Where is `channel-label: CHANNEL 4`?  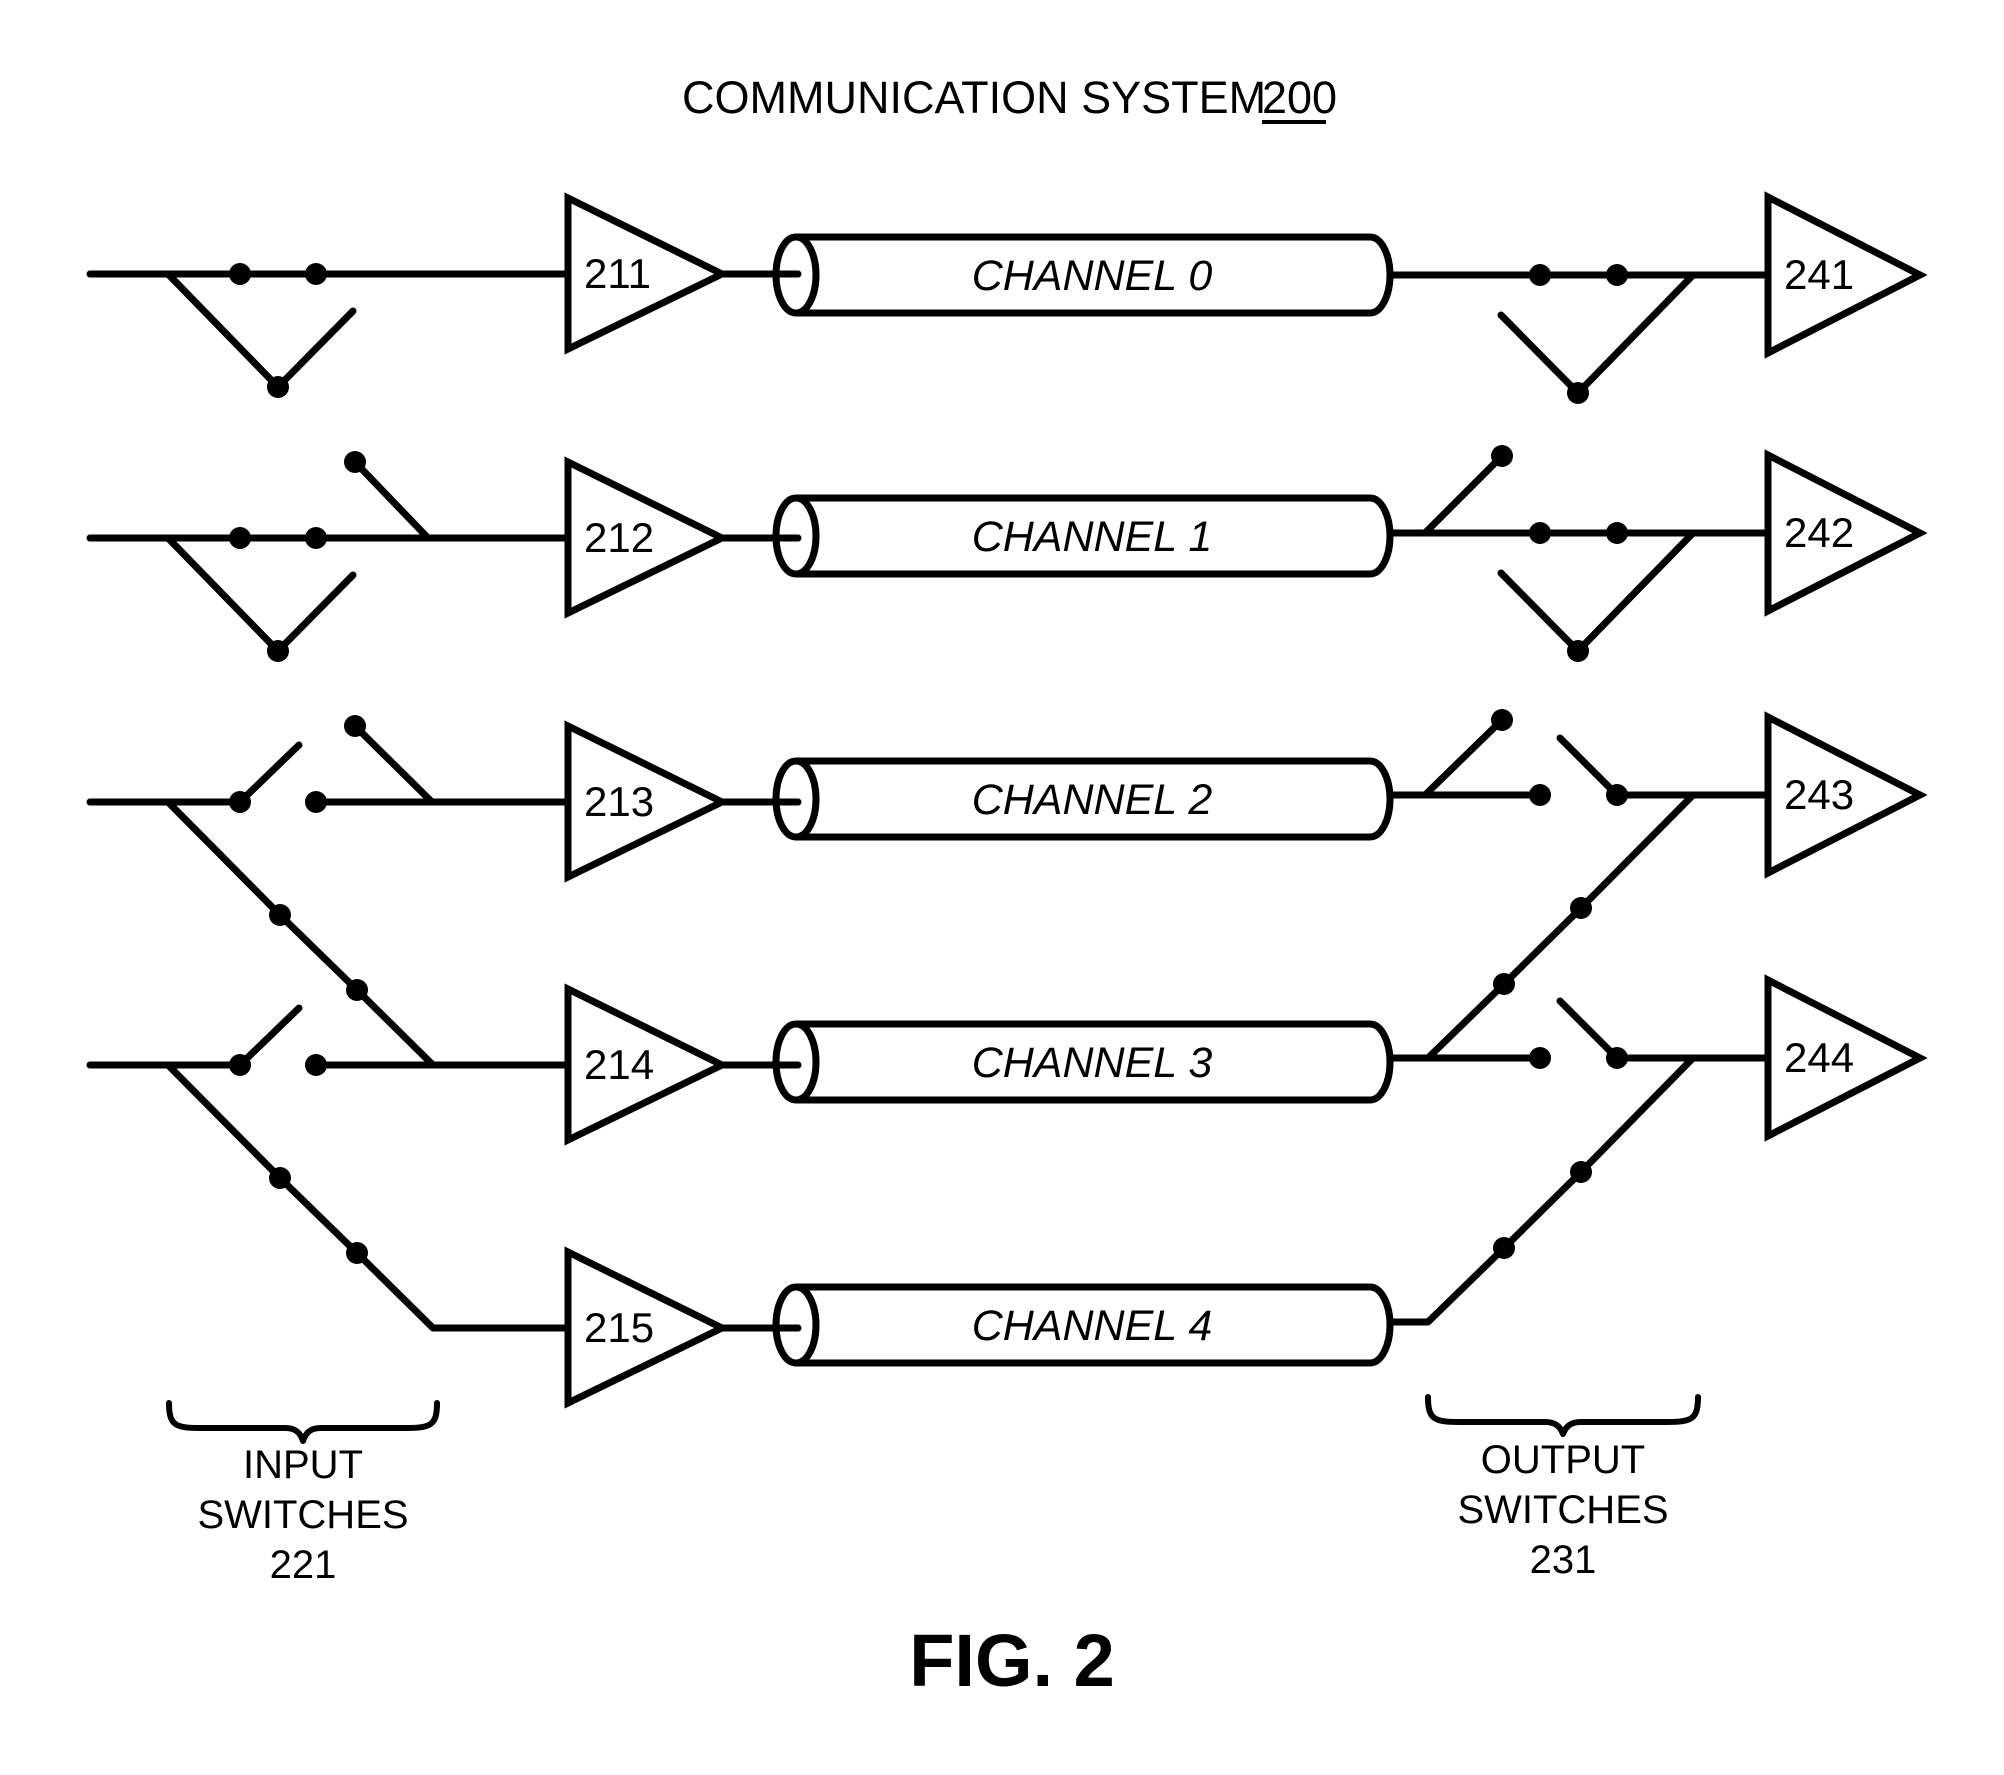 channel-label: CHANNEL 4 is located at coordinates (1092, 1326).